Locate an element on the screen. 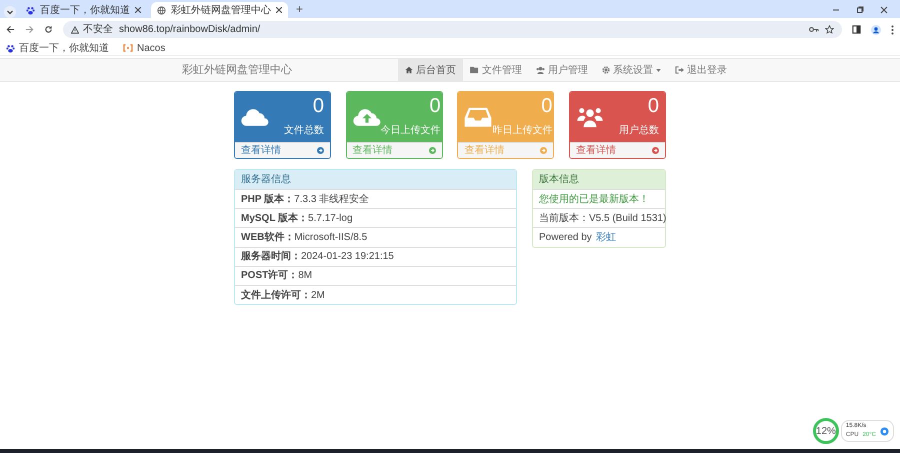 The height and width of the screenshot is (453, 900). home-icon is located at coordinates (409, 70).